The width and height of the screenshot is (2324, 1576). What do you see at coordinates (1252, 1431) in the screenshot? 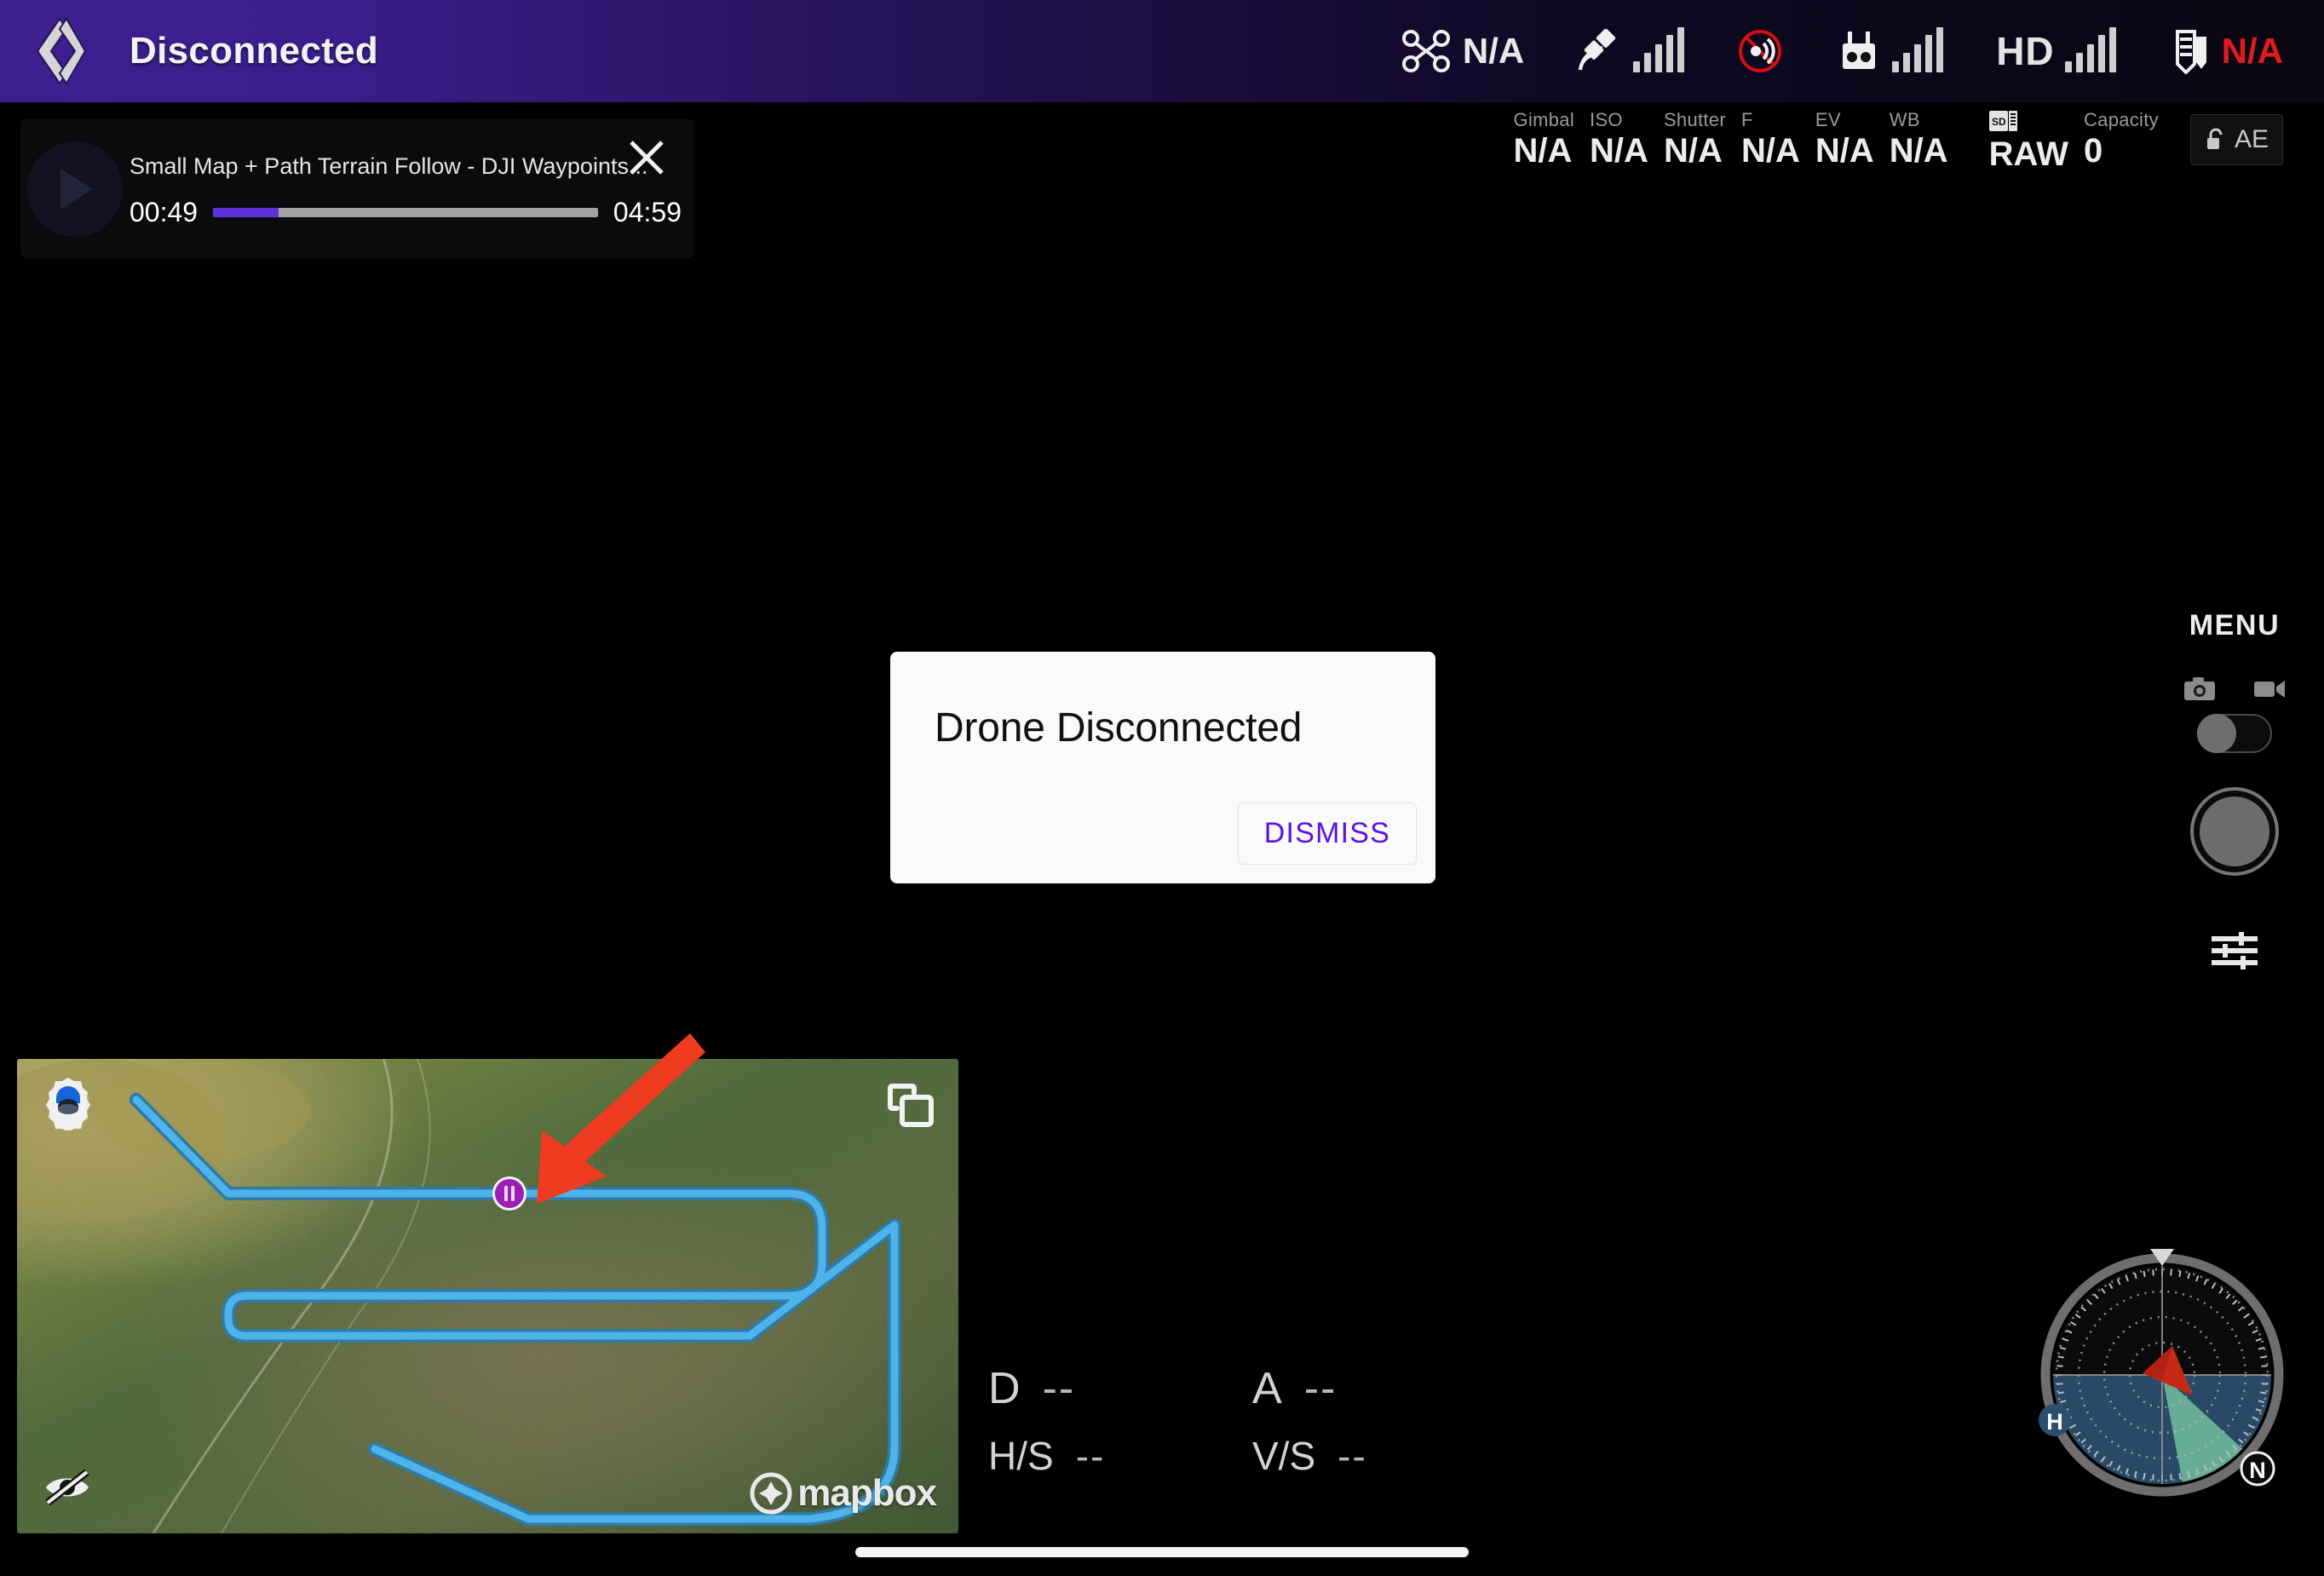
I see `telemetry-readouts: D -- A -- H/S -- V/S --` at bounding box center [1252, 1431].